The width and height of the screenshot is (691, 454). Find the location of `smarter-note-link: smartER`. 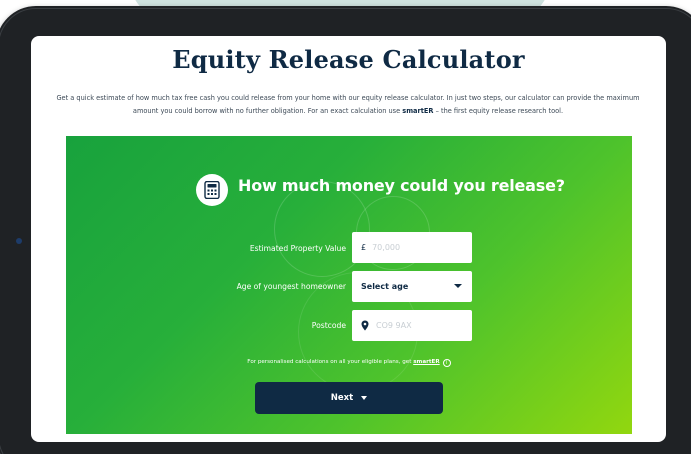

smarter-note-link: smartER is located at coordinates (426, 362).